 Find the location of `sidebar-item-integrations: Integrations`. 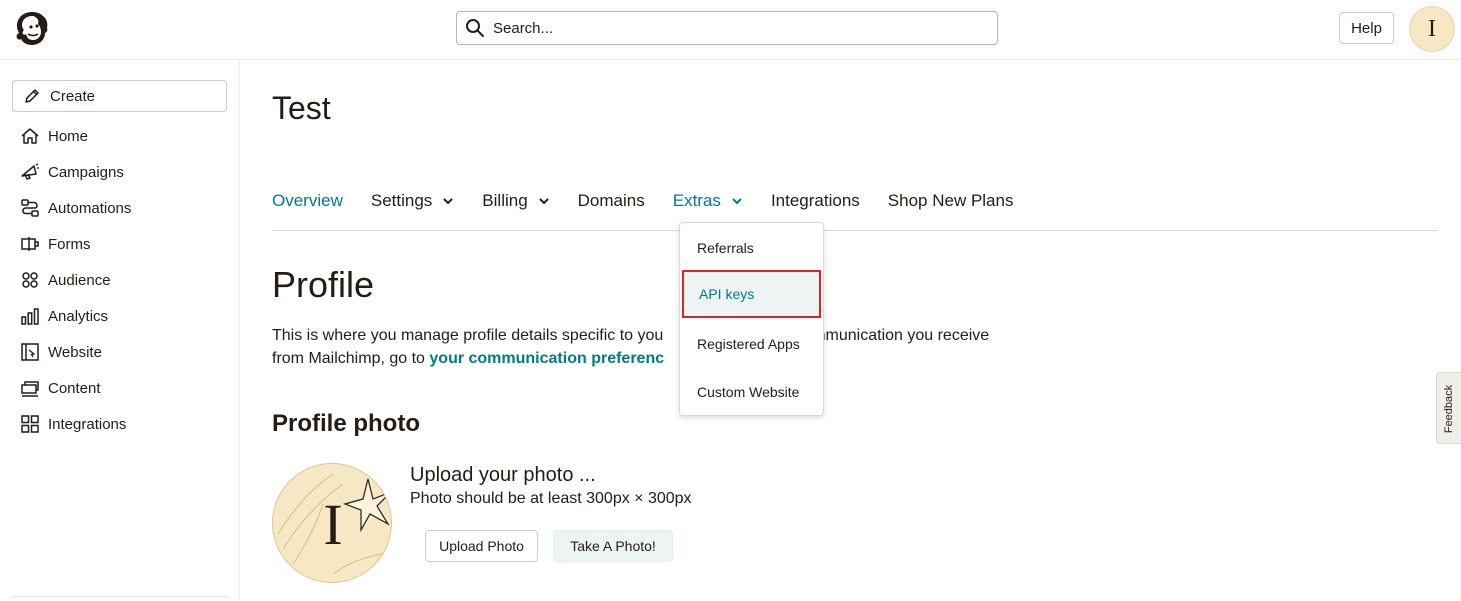

sidebar-item-integrations: Integrations is located at coordinates (120, 424).